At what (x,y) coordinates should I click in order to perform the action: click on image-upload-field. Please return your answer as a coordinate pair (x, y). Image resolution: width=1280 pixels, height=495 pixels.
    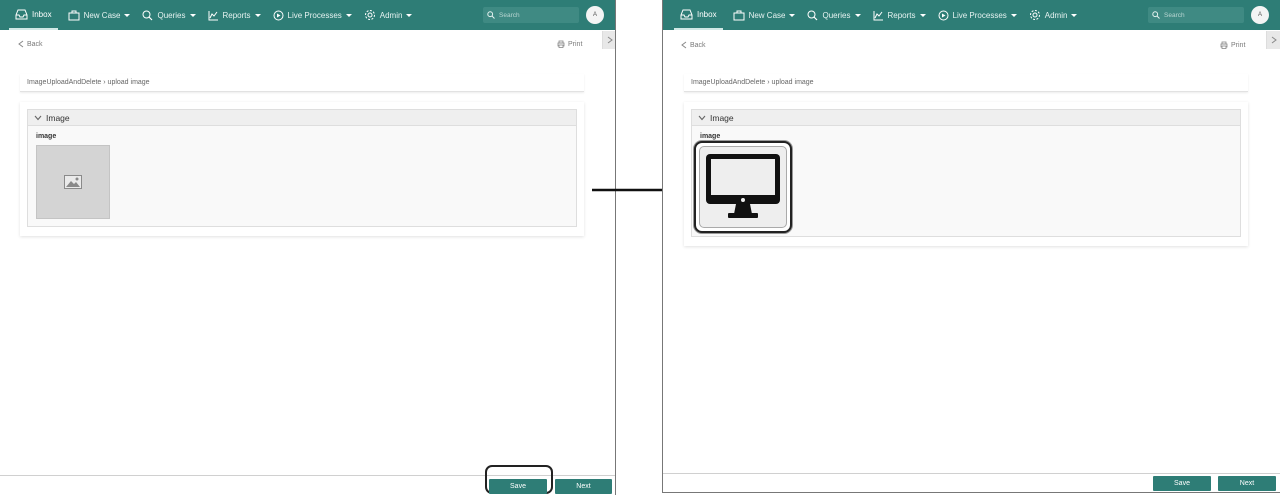
    Looking at the image, I should click on (73, 182).